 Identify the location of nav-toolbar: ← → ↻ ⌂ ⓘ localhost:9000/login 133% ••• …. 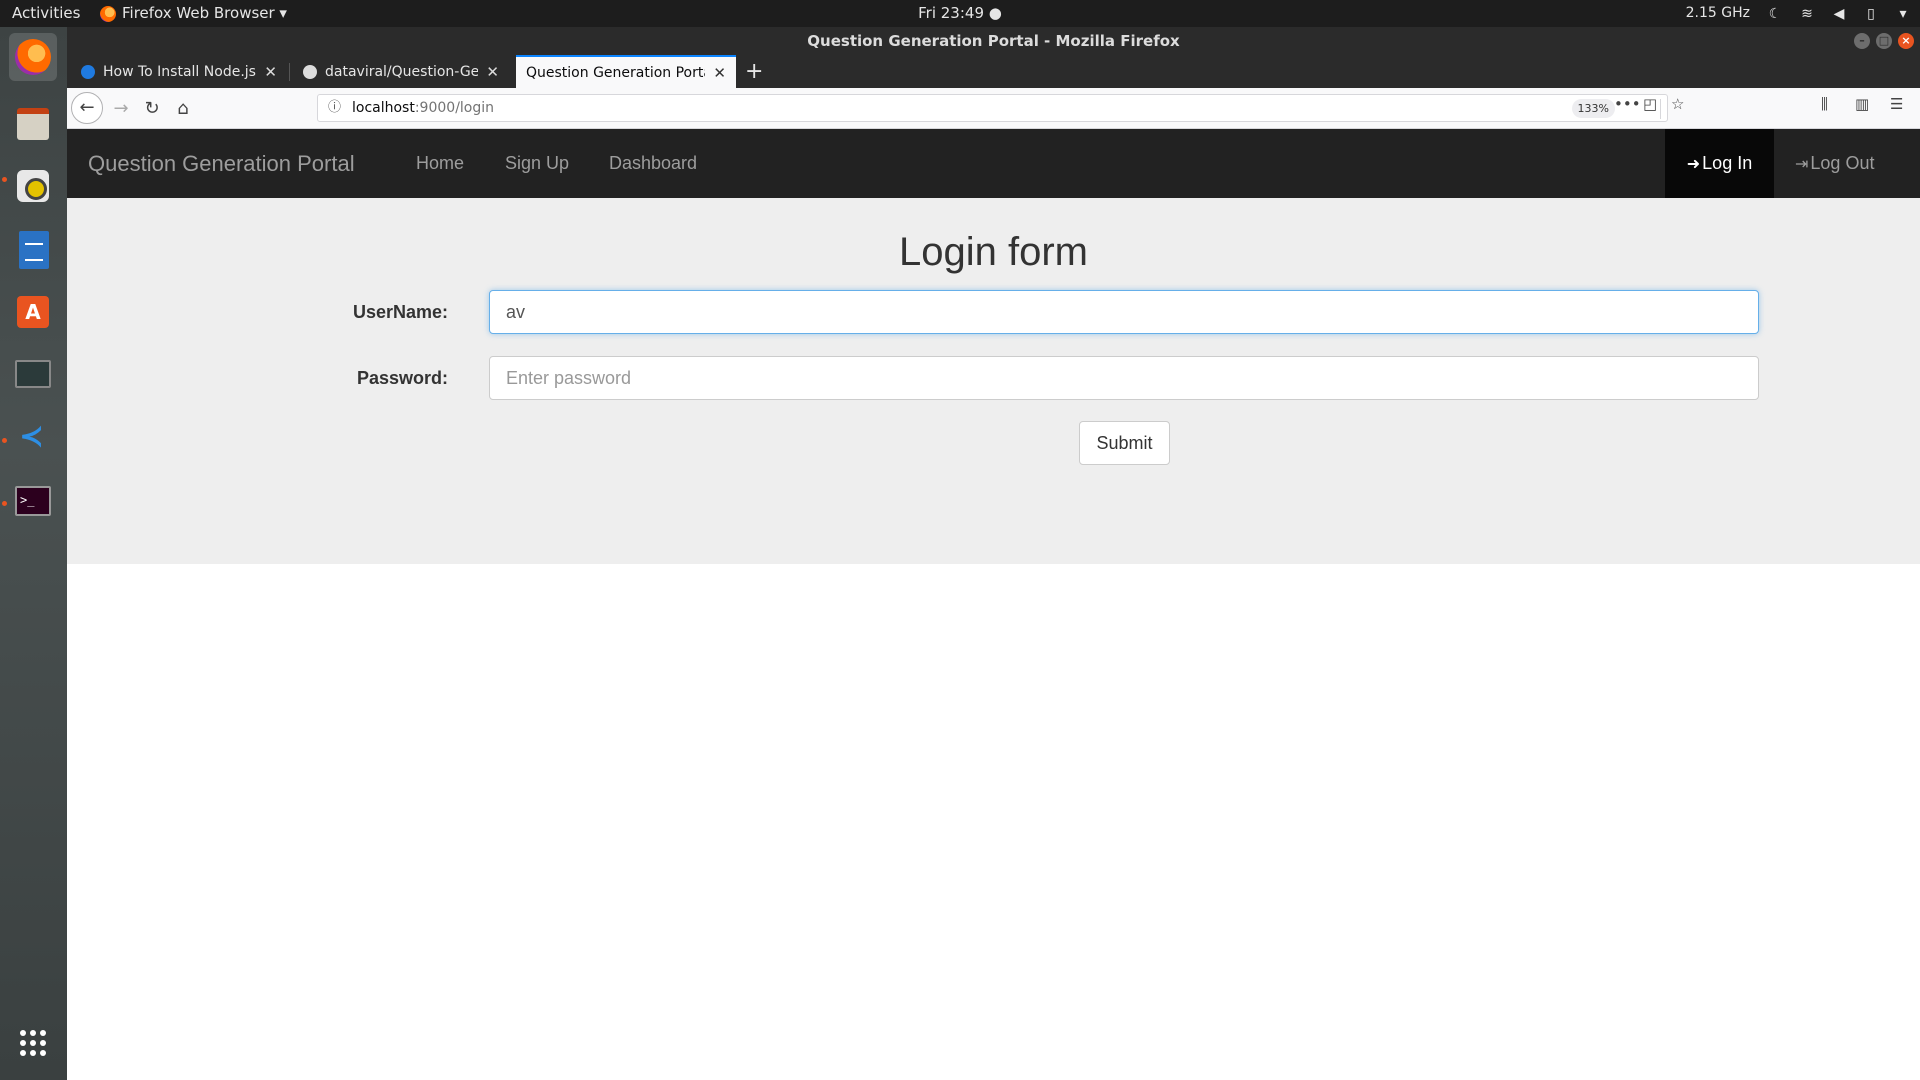
(993, 108).